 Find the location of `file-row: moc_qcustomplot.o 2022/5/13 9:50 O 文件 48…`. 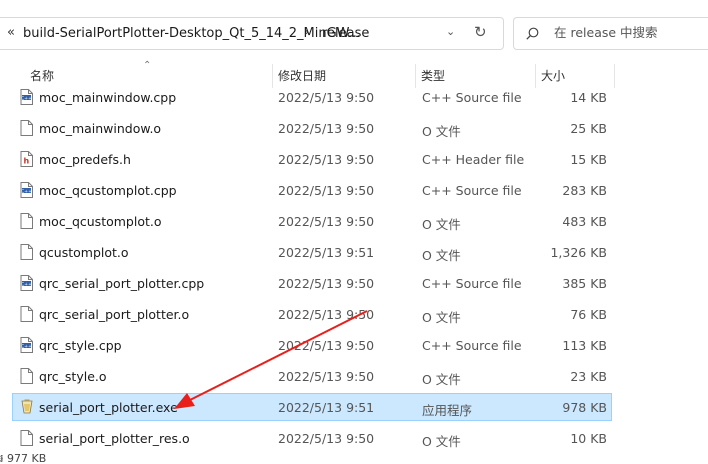

file-row: moc_qcustomplot.o 2022/5/13 9:50 O 文件 48… is located at coordinates (312, 221).